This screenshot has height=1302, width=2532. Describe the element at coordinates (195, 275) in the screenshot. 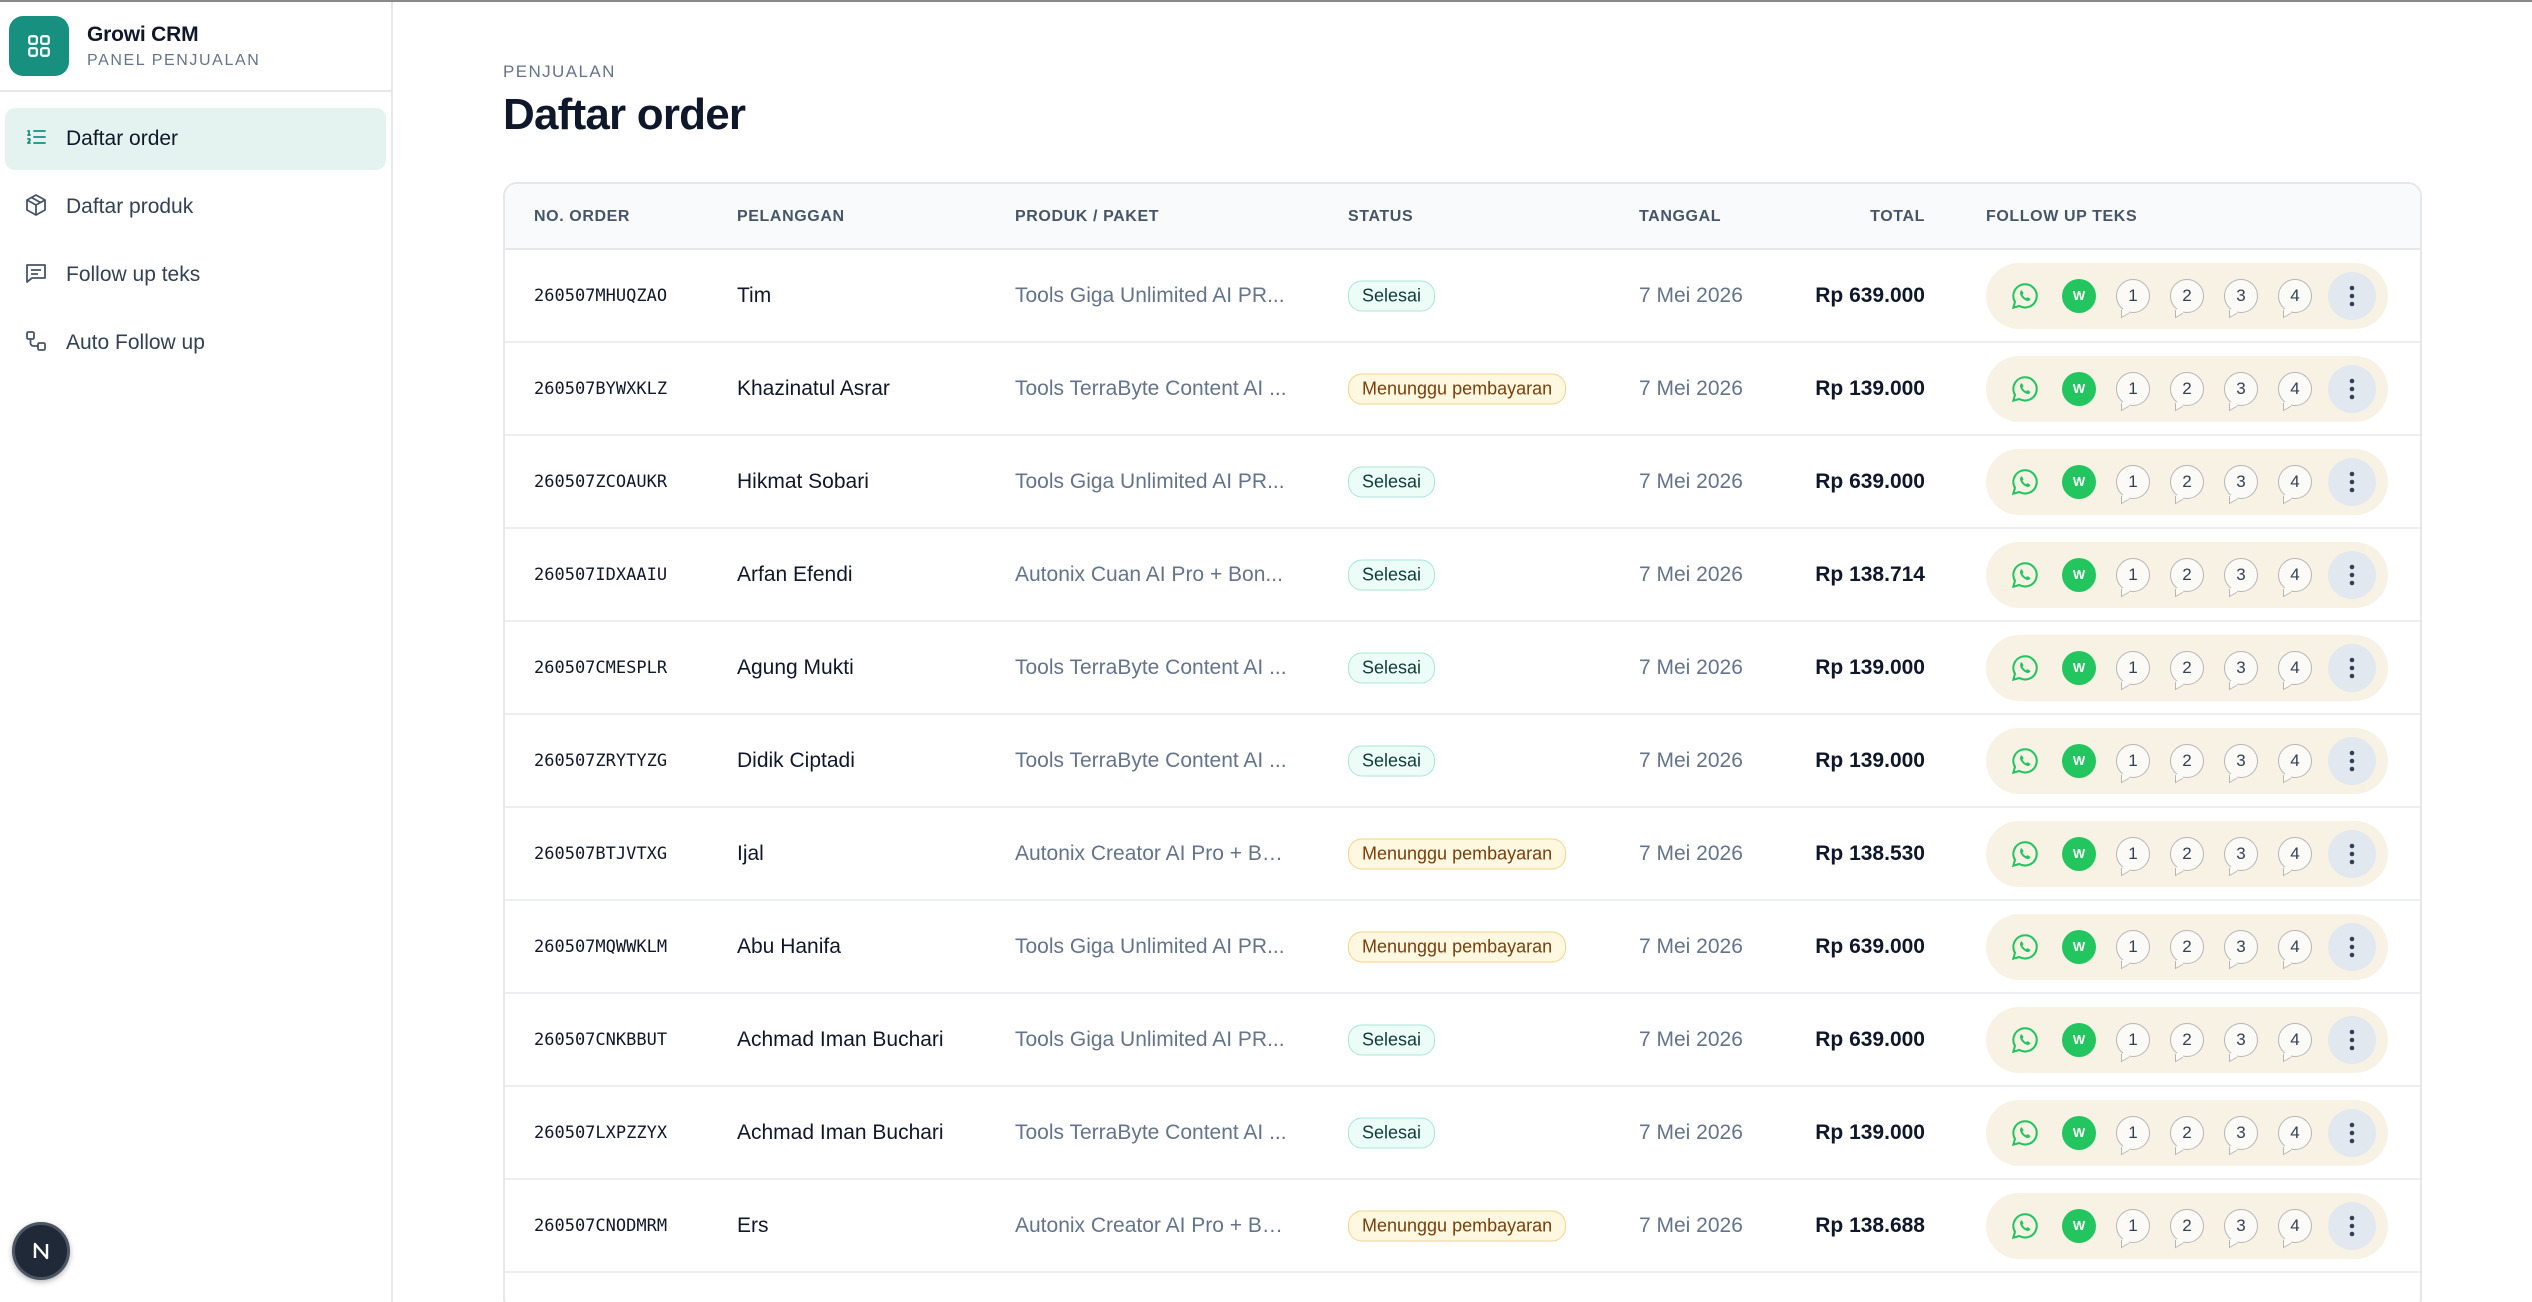

I see `sidebar-item-follow-up-teks: Follow up teks` at that location.